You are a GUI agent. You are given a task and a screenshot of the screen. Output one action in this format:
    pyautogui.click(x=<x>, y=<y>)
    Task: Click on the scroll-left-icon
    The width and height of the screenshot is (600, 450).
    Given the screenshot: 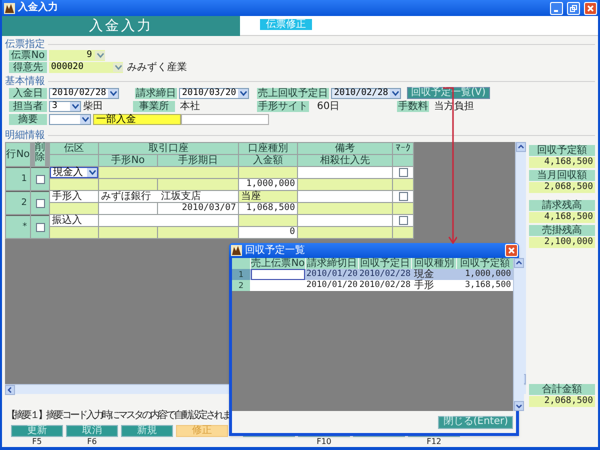 What is the action you would take?
    pyautogui.click(x=10, y=390)
    